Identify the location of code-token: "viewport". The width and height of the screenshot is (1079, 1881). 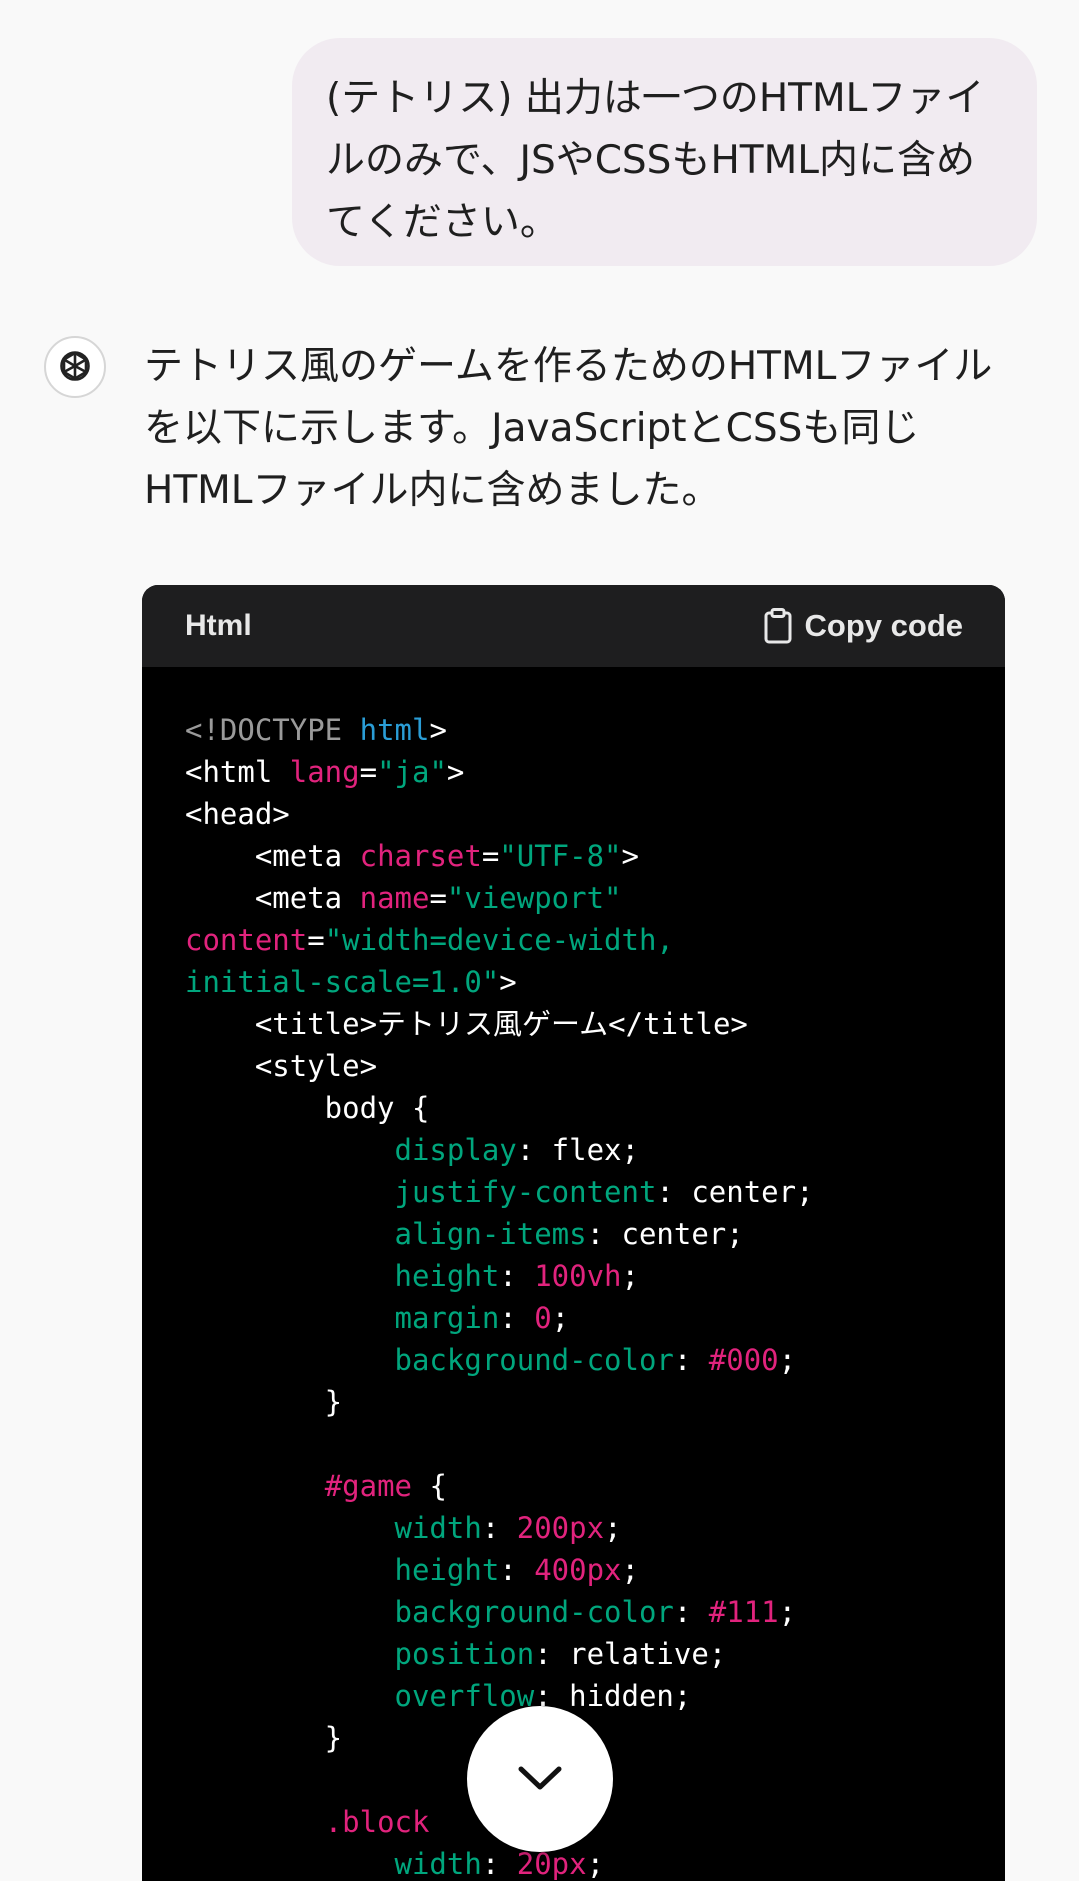
(534, 898).